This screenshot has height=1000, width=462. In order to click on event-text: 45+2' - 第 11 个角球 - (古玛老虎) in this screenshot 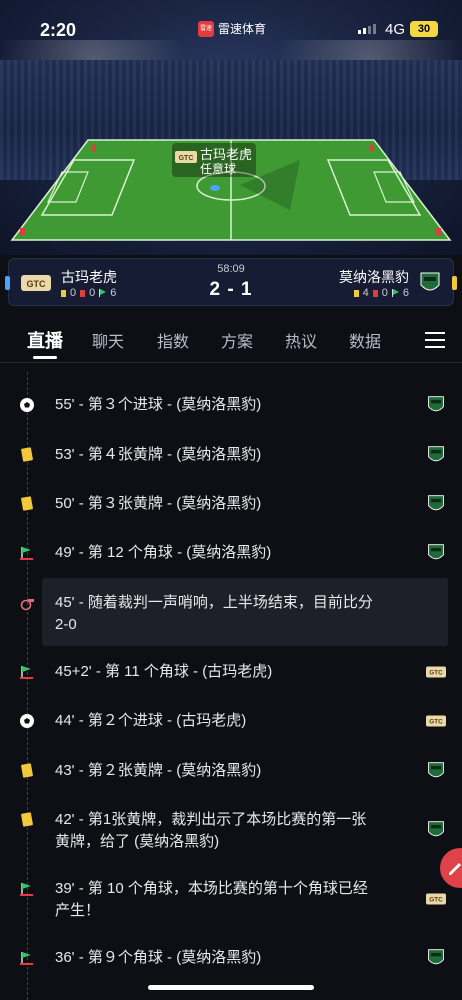, I will do `click(164, 671)`.